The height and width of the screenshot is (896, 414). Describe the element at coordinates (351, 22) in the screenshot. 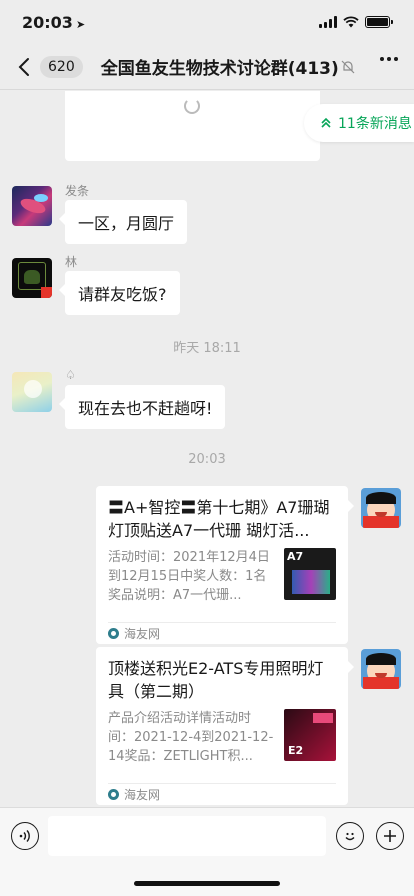

I see `wifi-icon` at that location.